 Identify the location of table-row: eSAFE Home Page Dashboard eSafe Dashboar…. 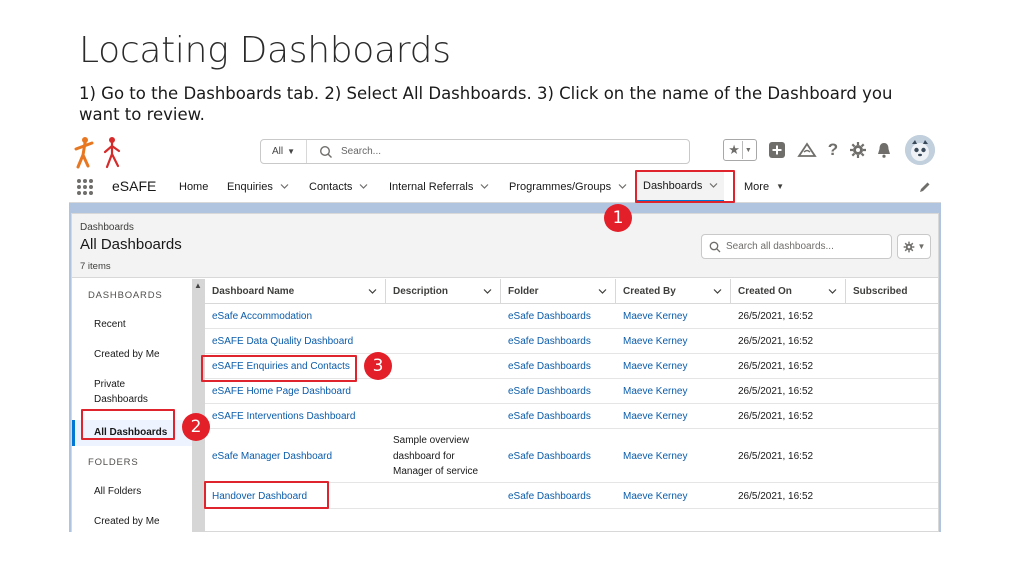
(571, 391).